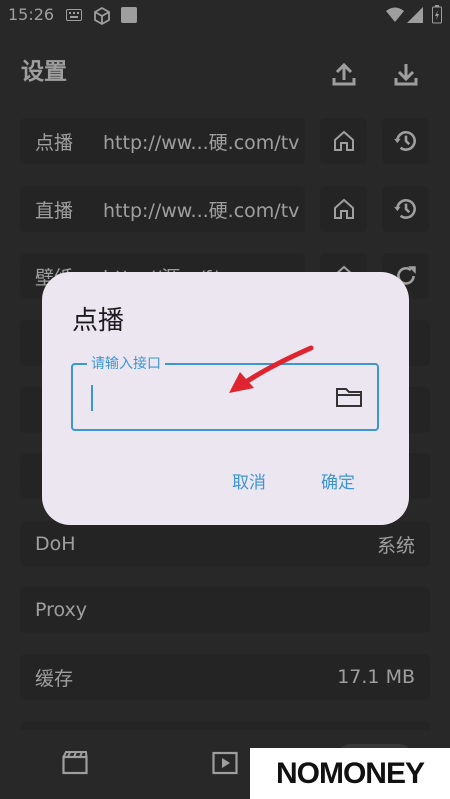 This screenshot has width=450, height=799. What do you see at coordinates (92, 398) in the screenshot?
I see `text-caret` at bounding box center [92, 398].